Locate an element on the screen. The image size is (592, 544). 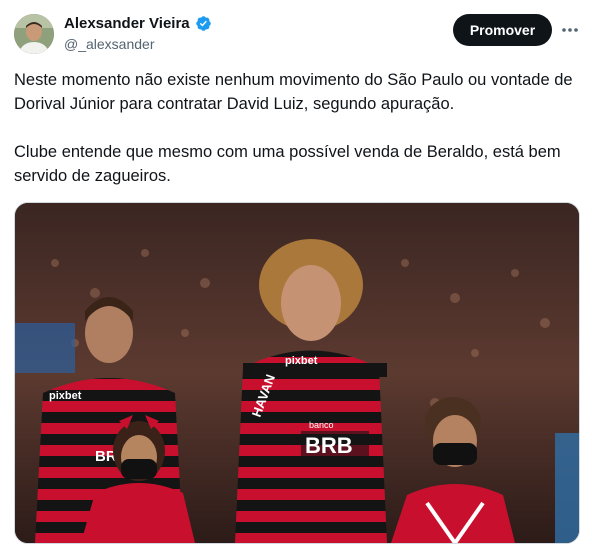
author-handle: @_alexsander is located at coordinates (109, 44).